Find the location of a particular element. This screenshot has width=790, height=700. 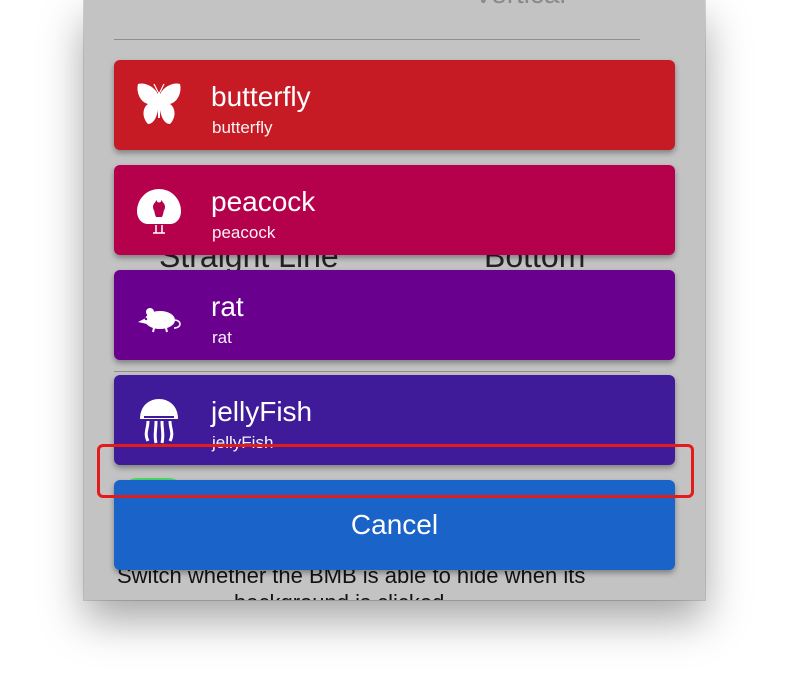

peacock-icon is located at coordinates (159, 210).